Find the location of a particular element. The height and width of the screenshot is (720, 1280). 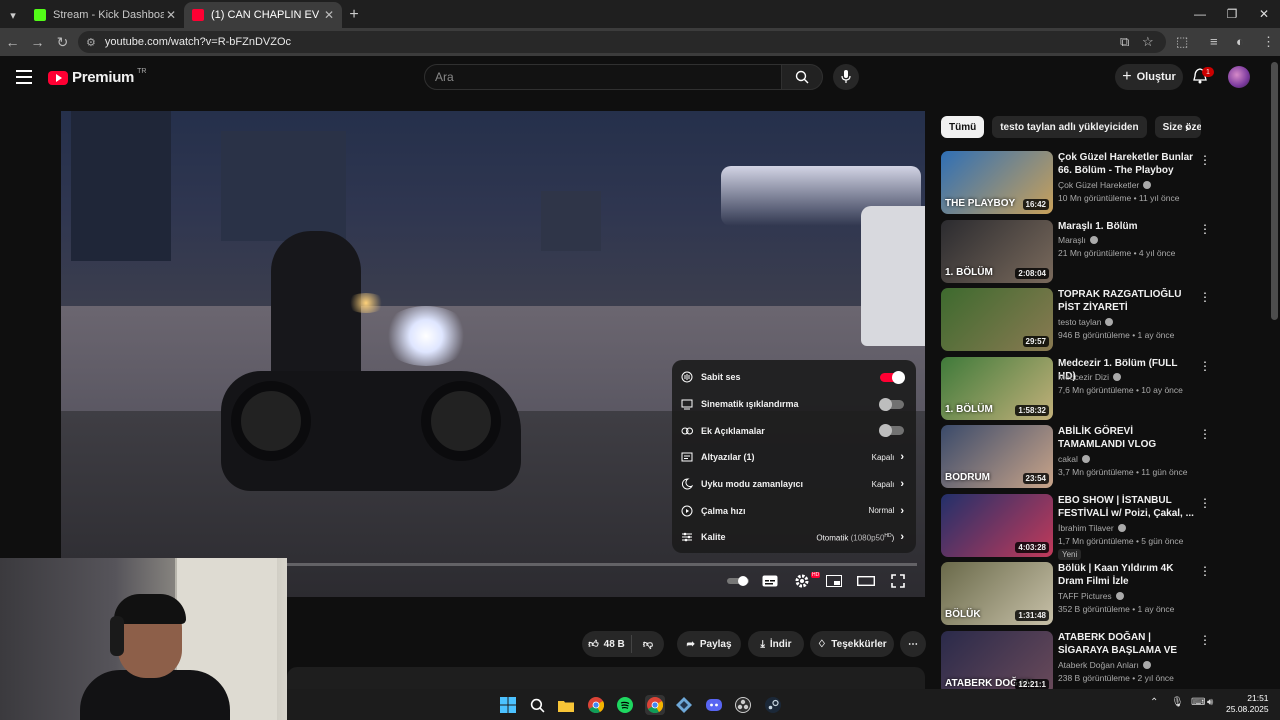

spotify-icon is located at coordinates (625, 705).